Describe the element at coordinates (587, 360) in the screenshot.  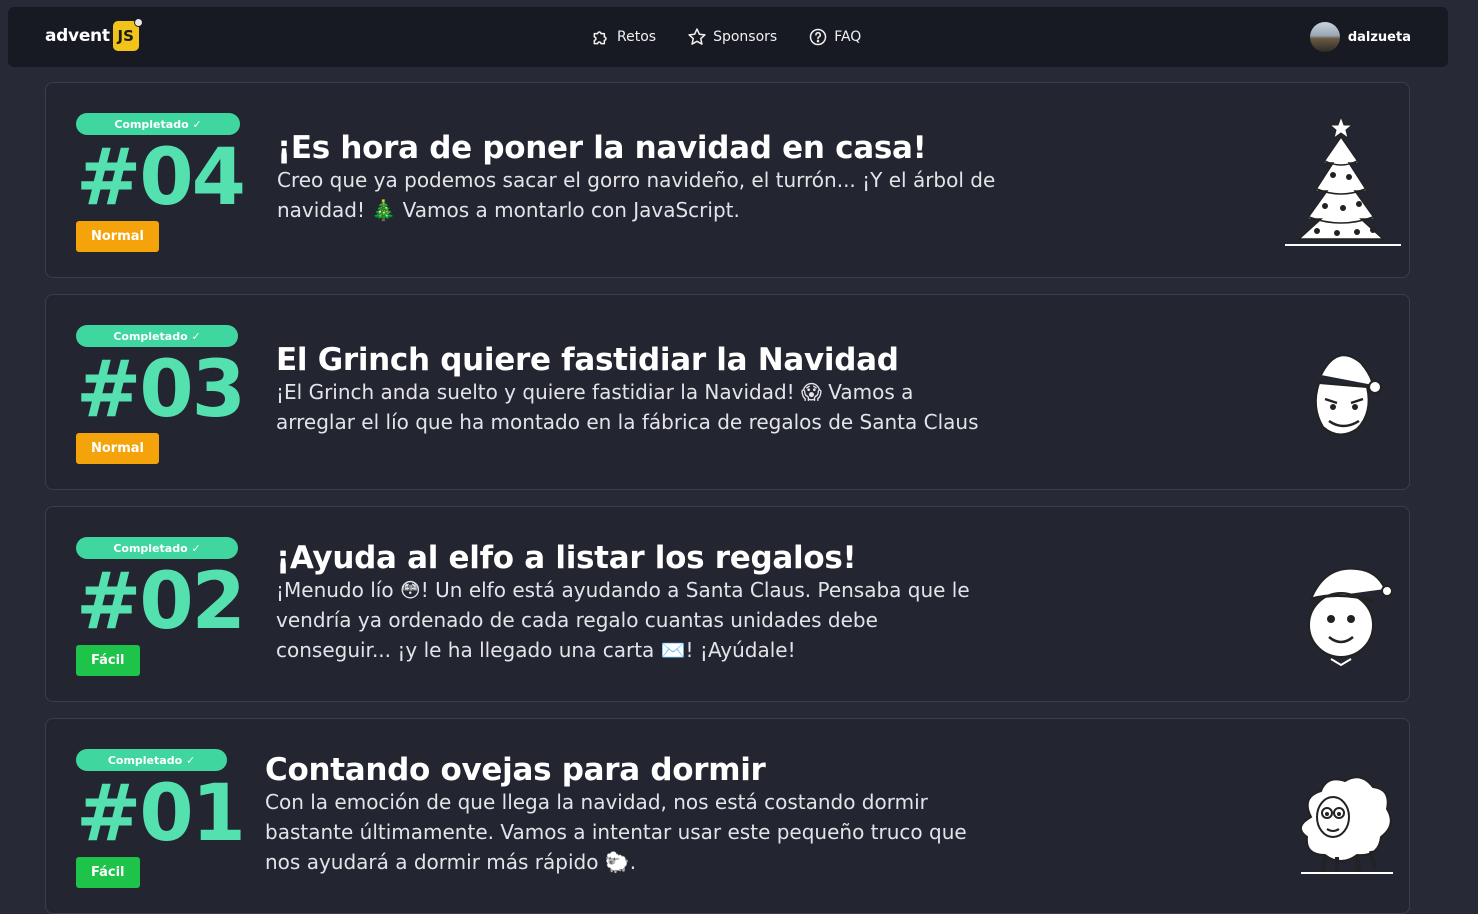
I see `challenge-title: El Grinch quiere fastidiar la Navidad` at that location.